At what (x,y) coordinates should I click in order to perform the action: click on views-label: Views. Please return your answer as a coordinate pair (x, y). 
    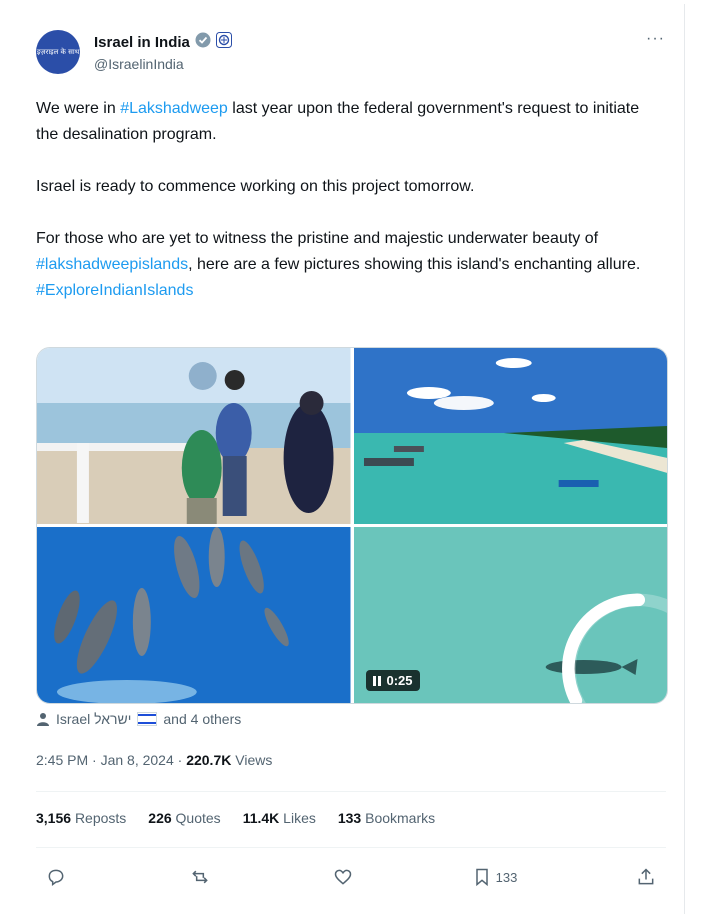
    Looking at the image, I should click on (252, 760).